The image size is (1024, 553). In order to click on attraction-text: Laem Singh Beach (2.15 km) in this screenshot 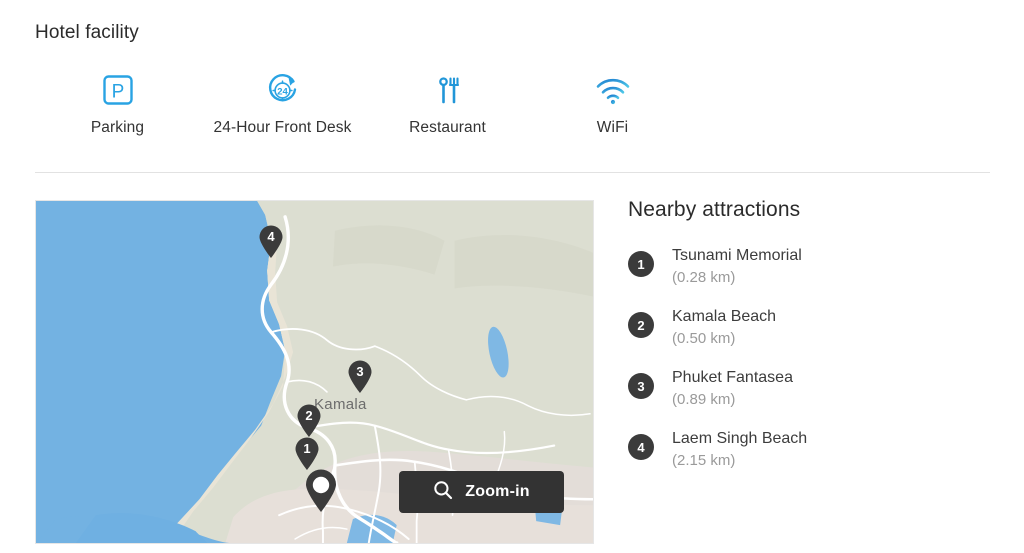, I will do `click(739, 450)`.